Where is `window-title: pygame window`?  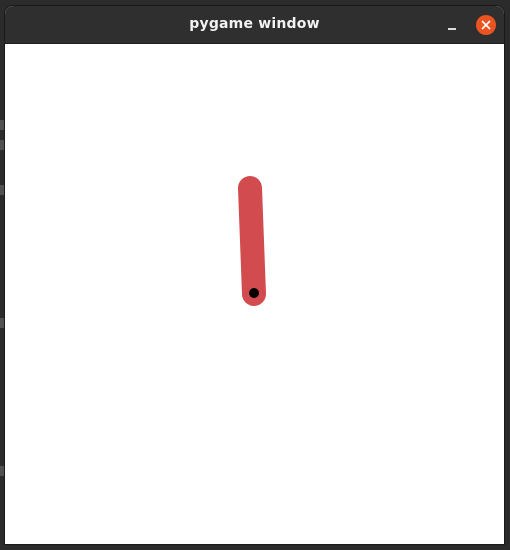
window-title: pygame window is located at coordinates (254, 24).